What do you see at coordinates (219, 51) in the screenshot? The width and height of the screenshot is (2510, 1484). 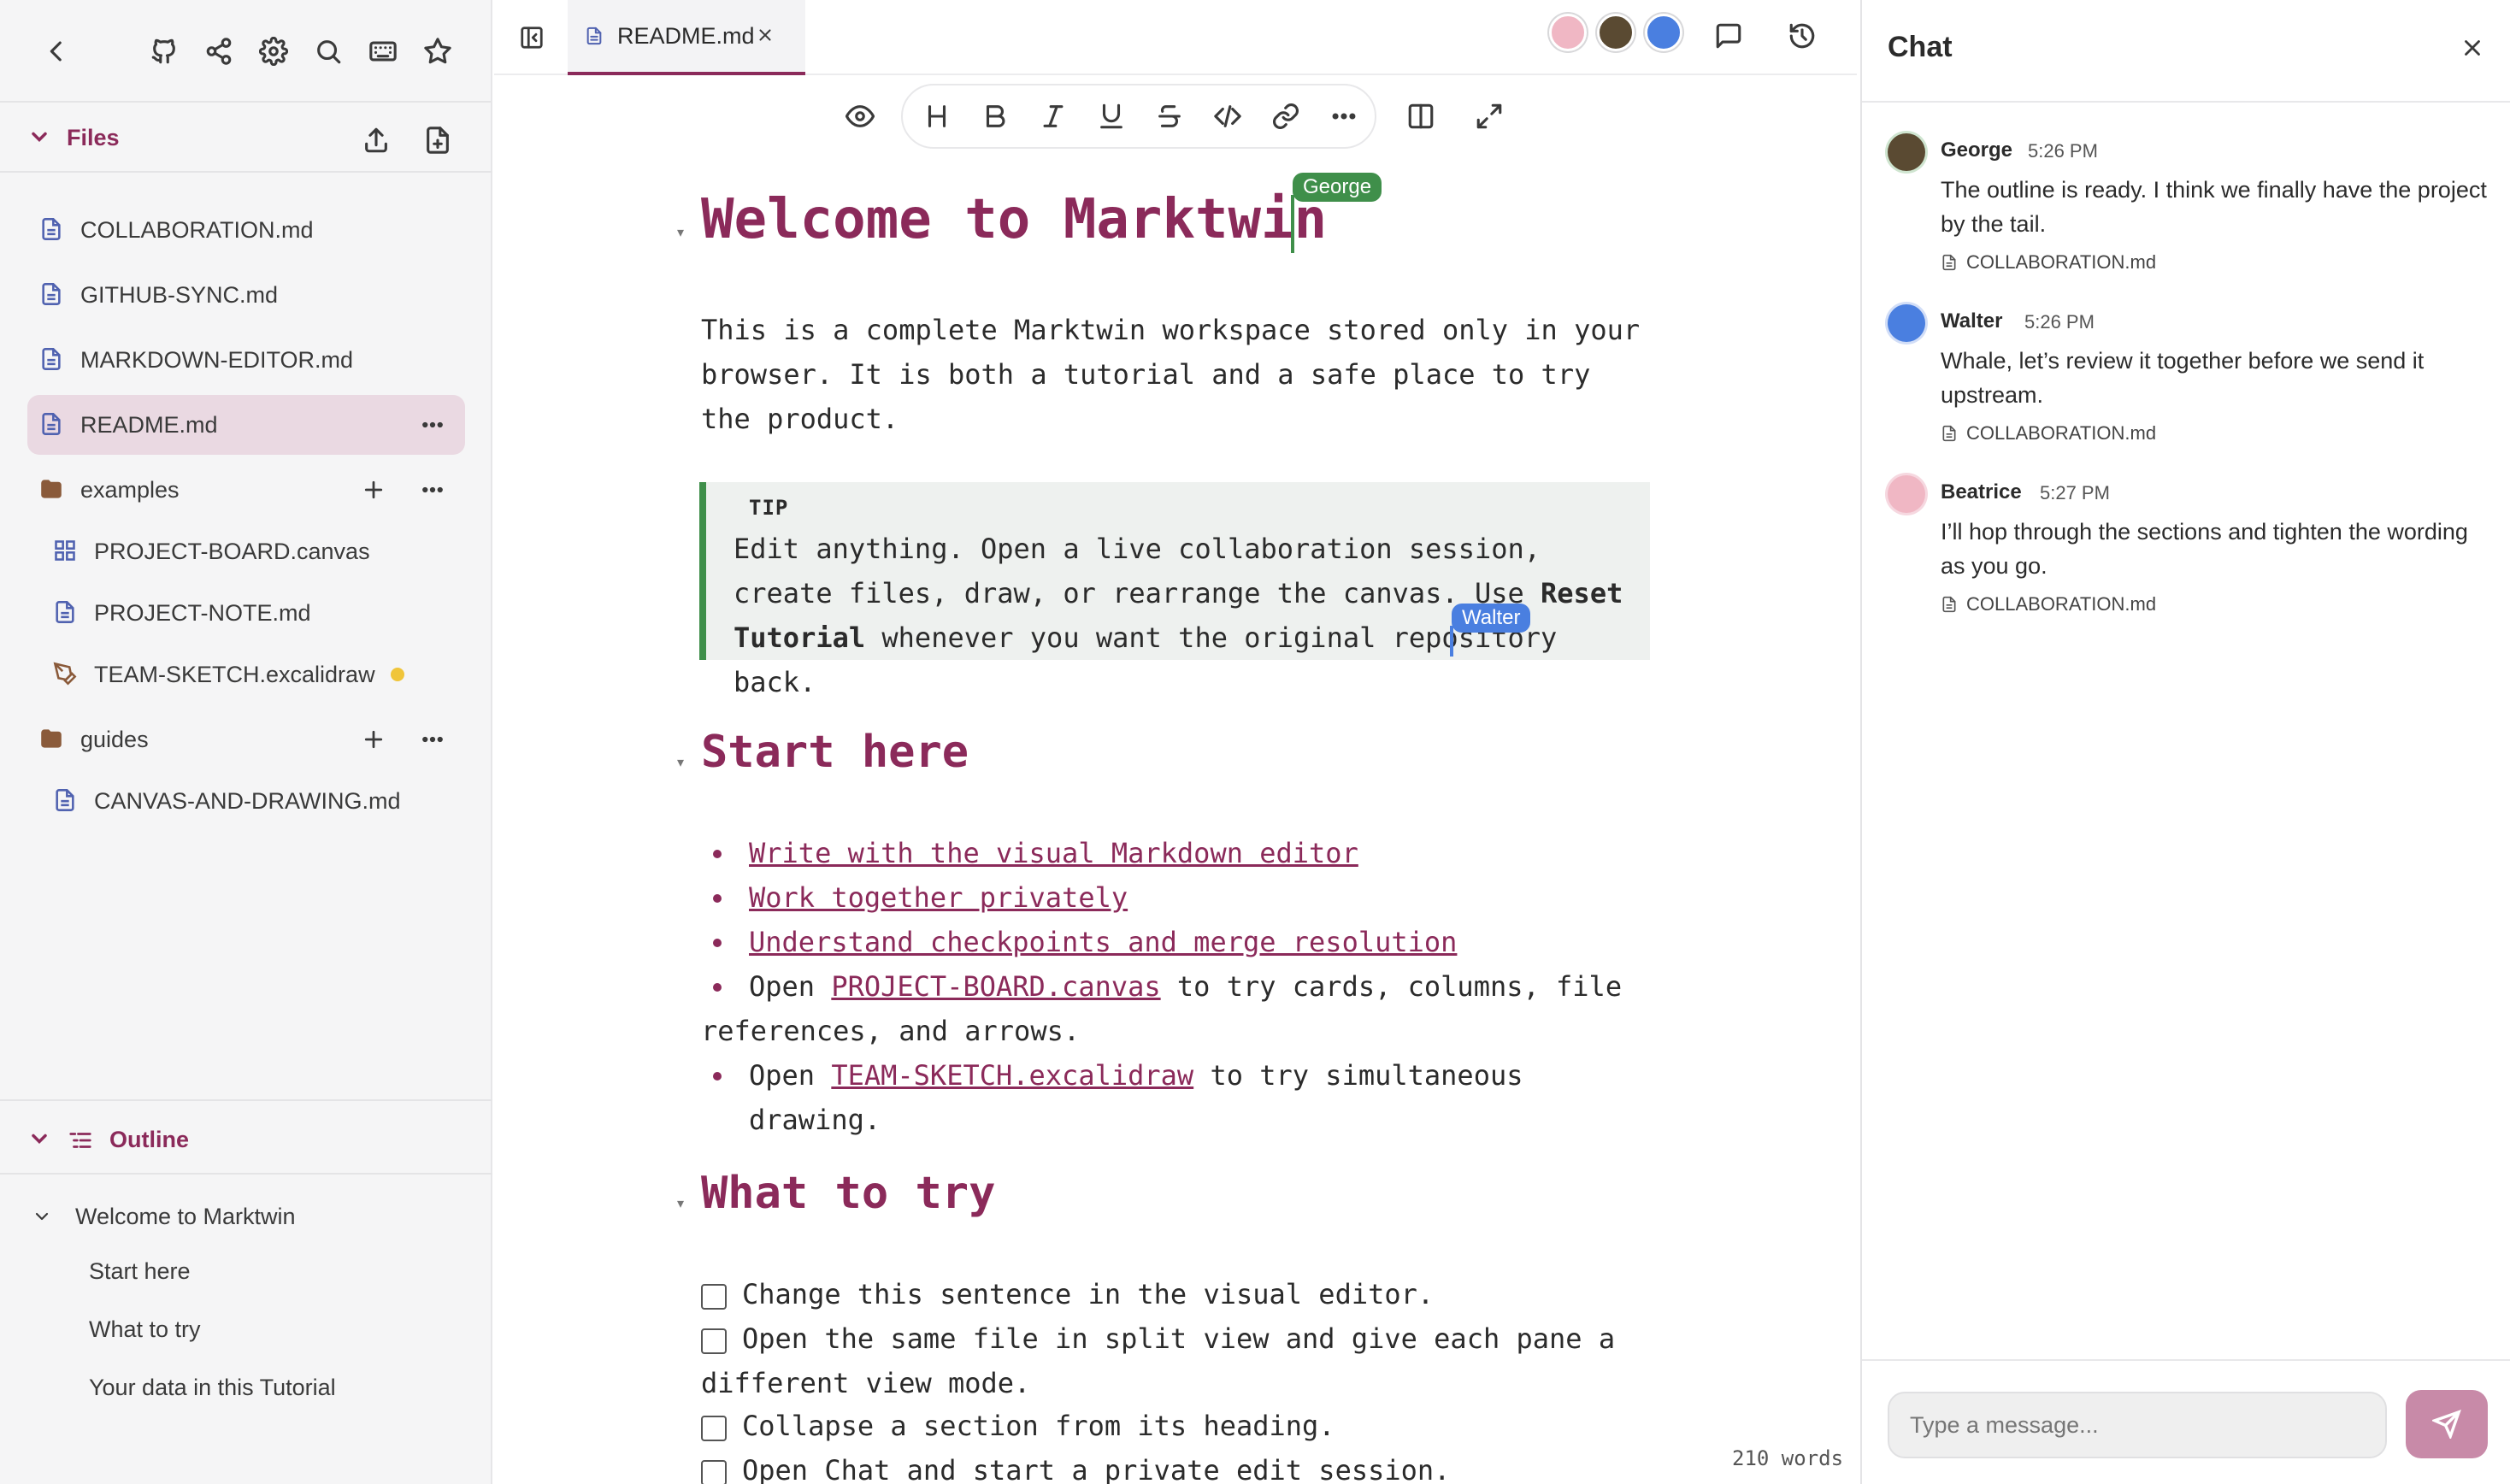 I see `share-icon` at bounding box center [219, 51].